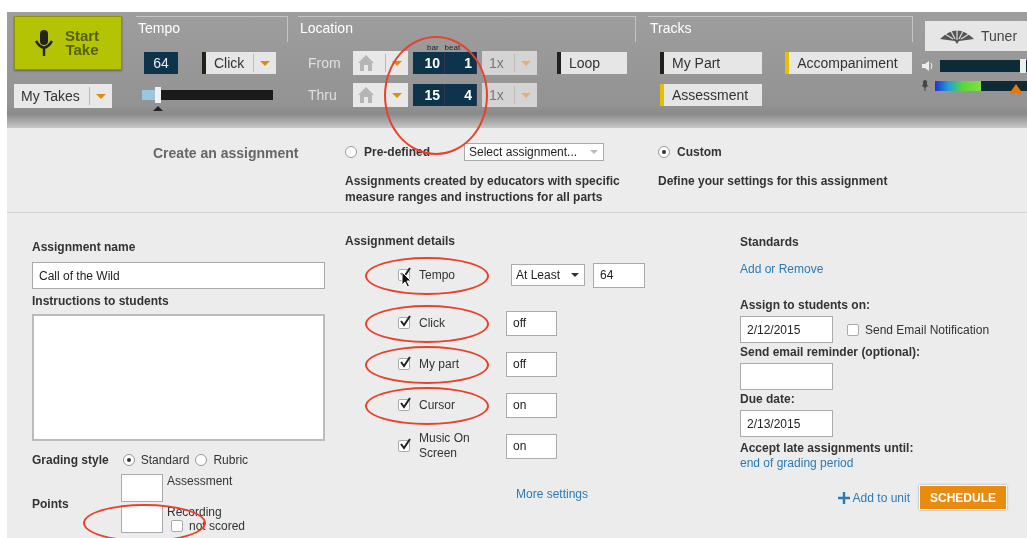  Describe the element at coordinates (619, 275) in the screenshot. I see `tempo-input: 64` at that location.